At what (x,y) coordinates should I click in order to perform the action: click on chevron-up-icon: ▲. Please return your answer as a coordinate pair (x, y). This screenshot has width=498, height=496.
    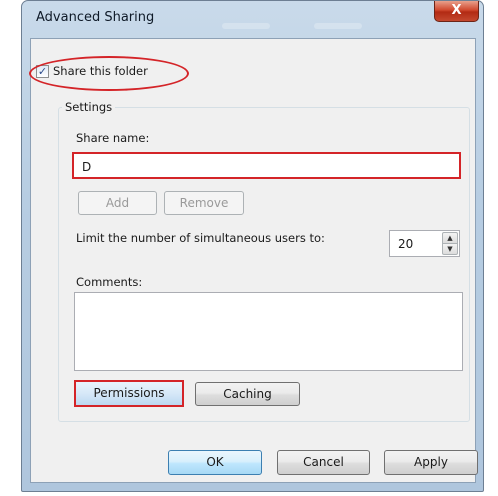
    Looking at the image, I should click on (450, 238).